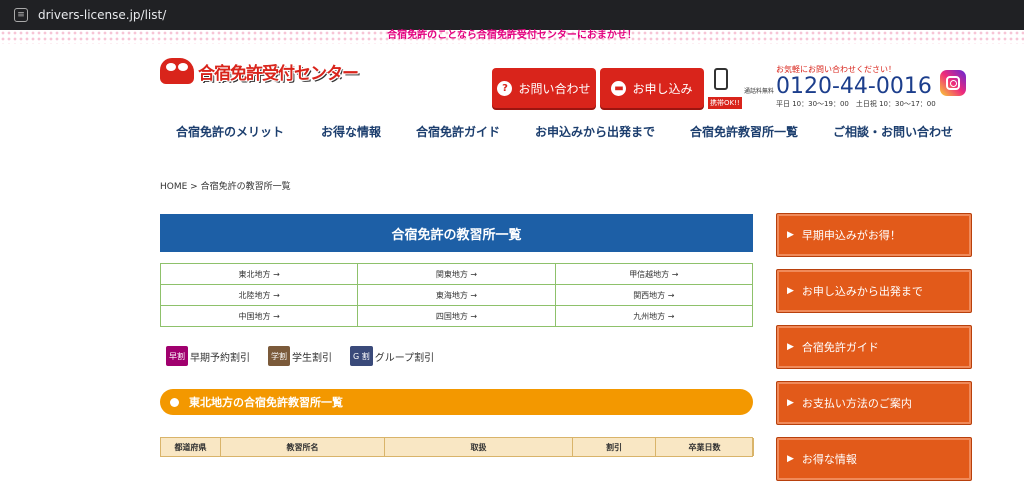 The width and height of the screenshot is (1024, 493). What do you see at coordinates (174, 402) in the screenshot?
I see `bullet-icon` at bounding box center [174, 402].